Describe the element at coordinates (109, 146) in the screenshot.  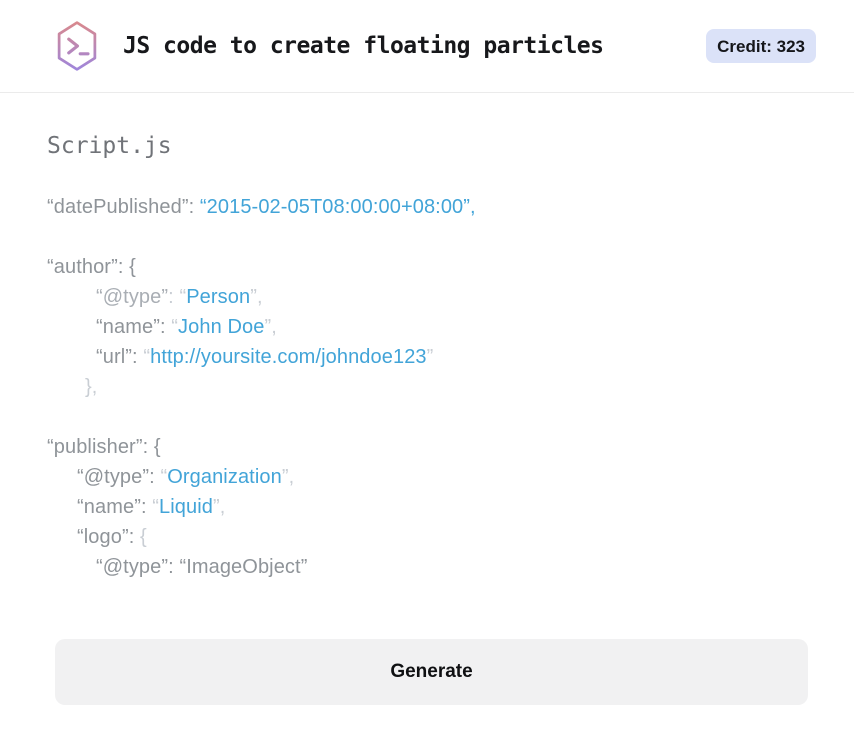
I see `script-filename: Script.js` at that location.